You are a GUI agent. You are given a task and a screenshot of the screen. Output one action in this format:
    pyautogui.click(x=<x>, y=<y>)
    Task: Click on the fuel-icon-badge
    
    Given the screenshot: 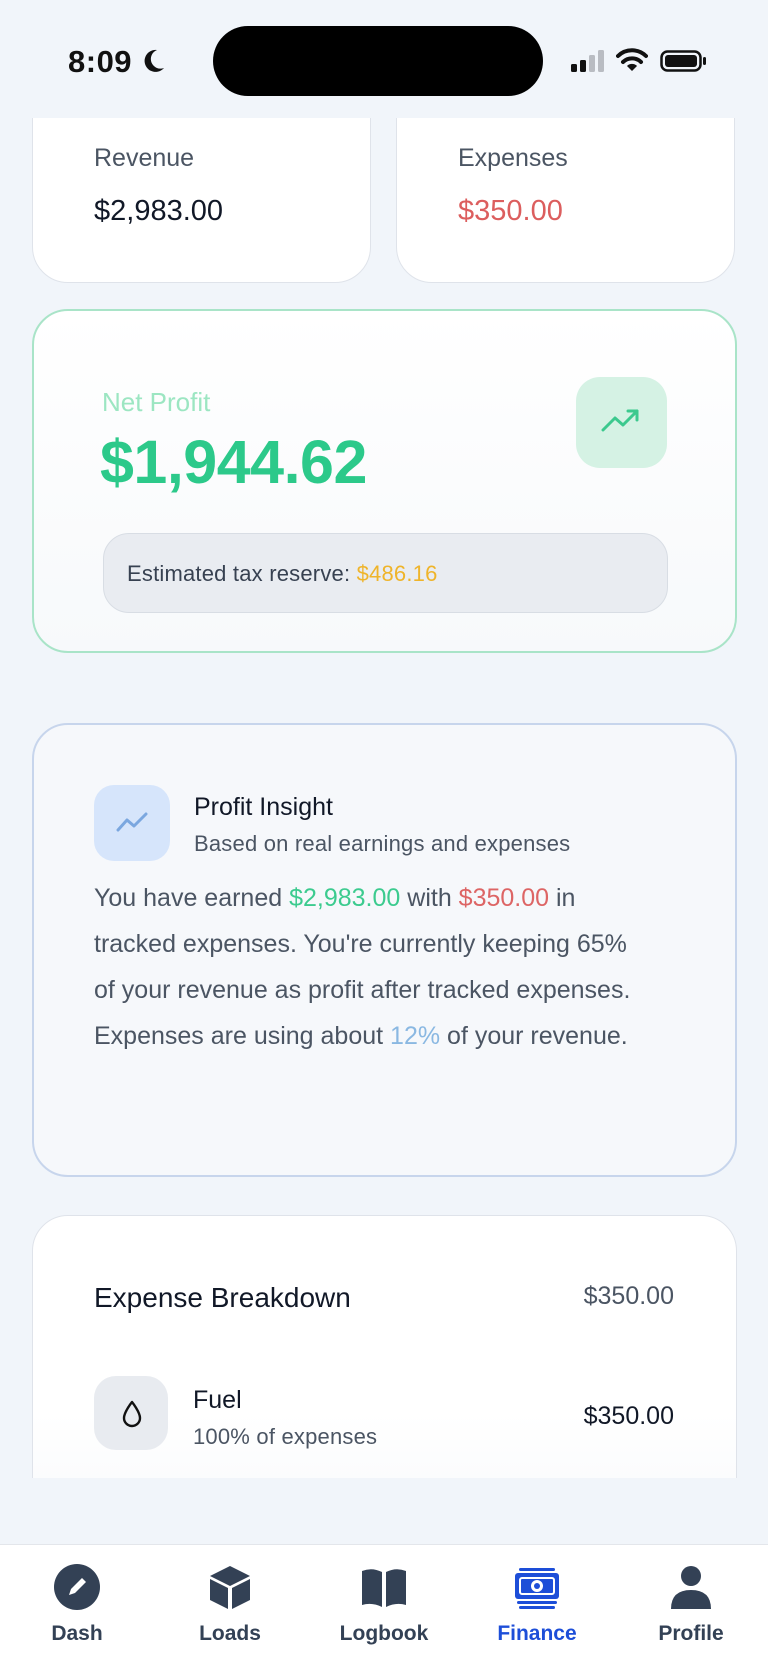 What is the action you would take?
    pyautogui.click(x=131, y=1413)
    